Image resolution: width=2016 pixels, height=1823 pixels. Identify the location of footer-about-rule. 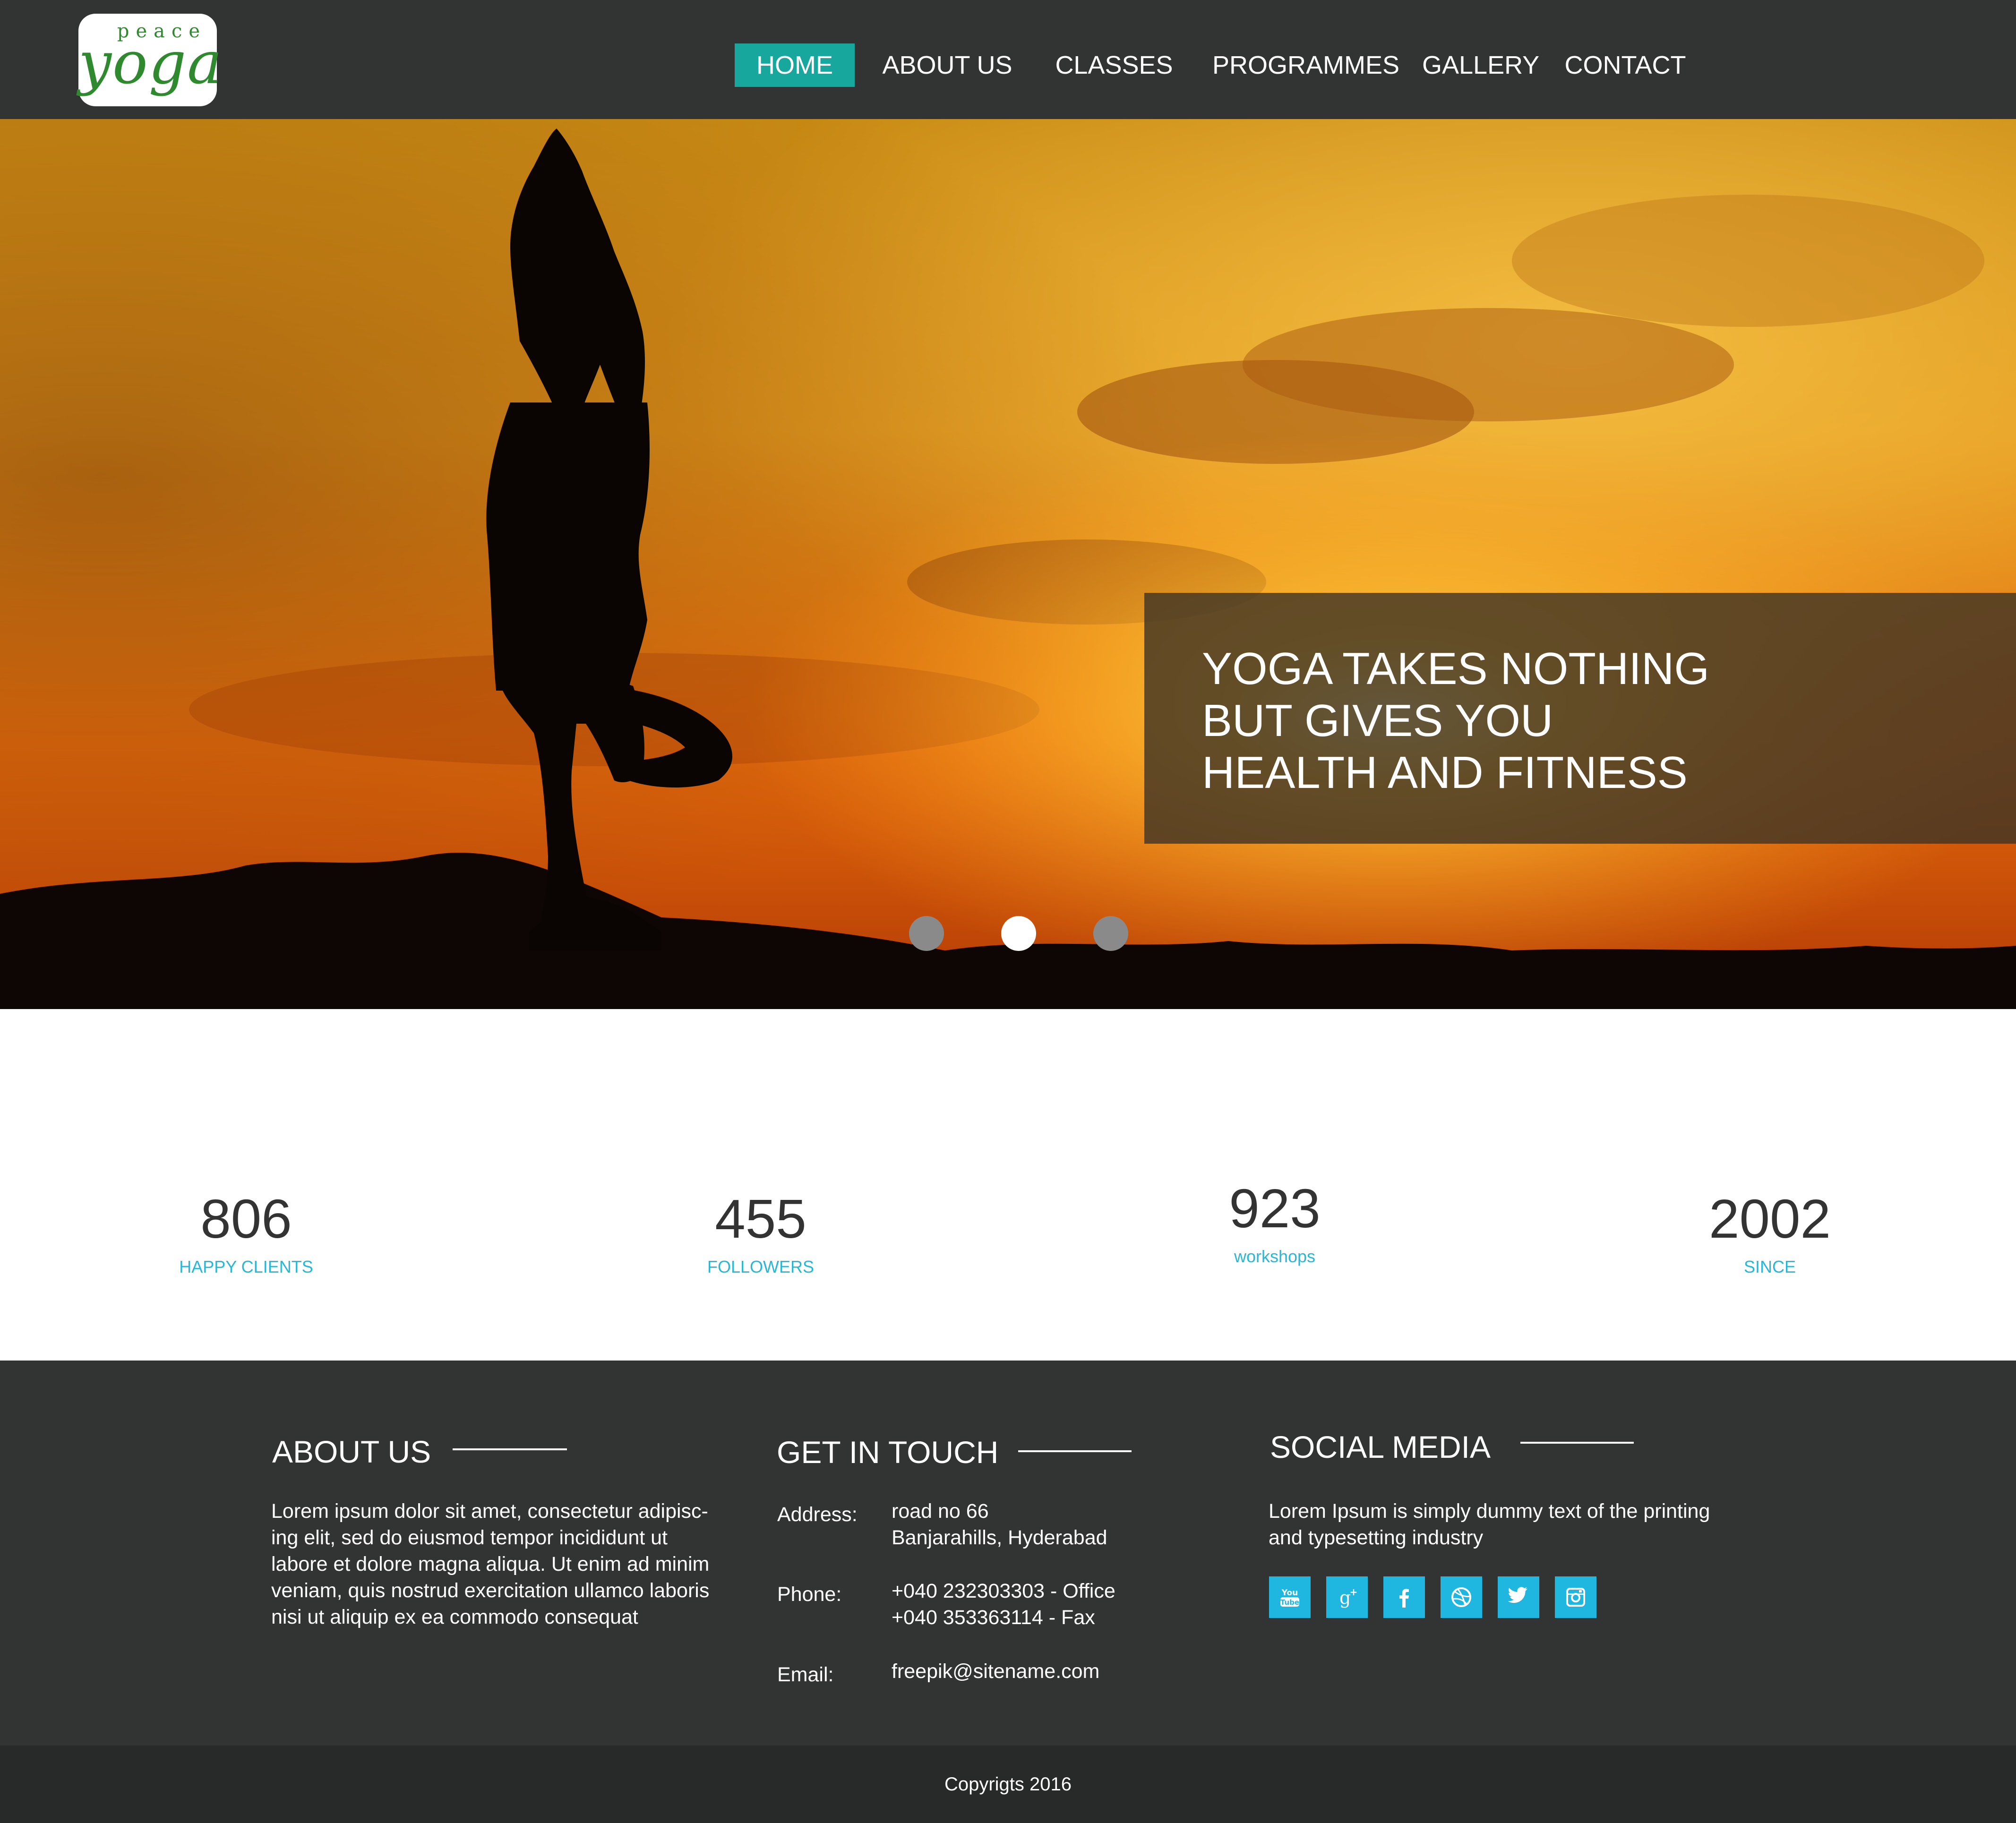
(510, 1449).